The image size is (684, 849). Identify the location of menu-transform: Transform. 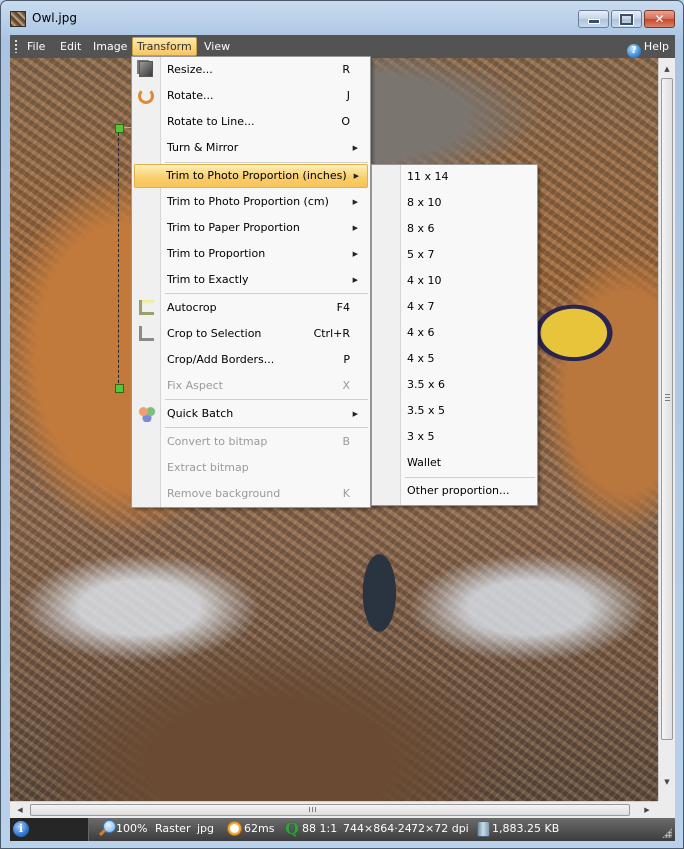
(164, 46).